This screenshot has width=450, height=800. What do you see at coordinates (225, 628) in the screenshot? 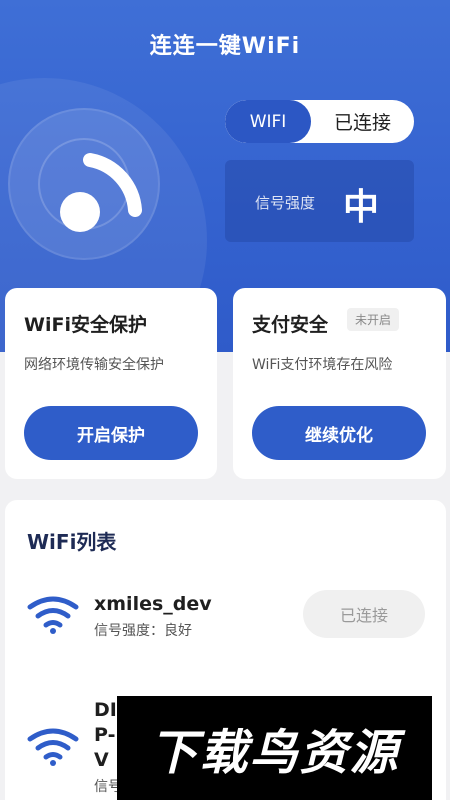
I see `wifi-list-item: xmiles_dev 信号强度：良好 已连接` at bounding box center [225, 628].